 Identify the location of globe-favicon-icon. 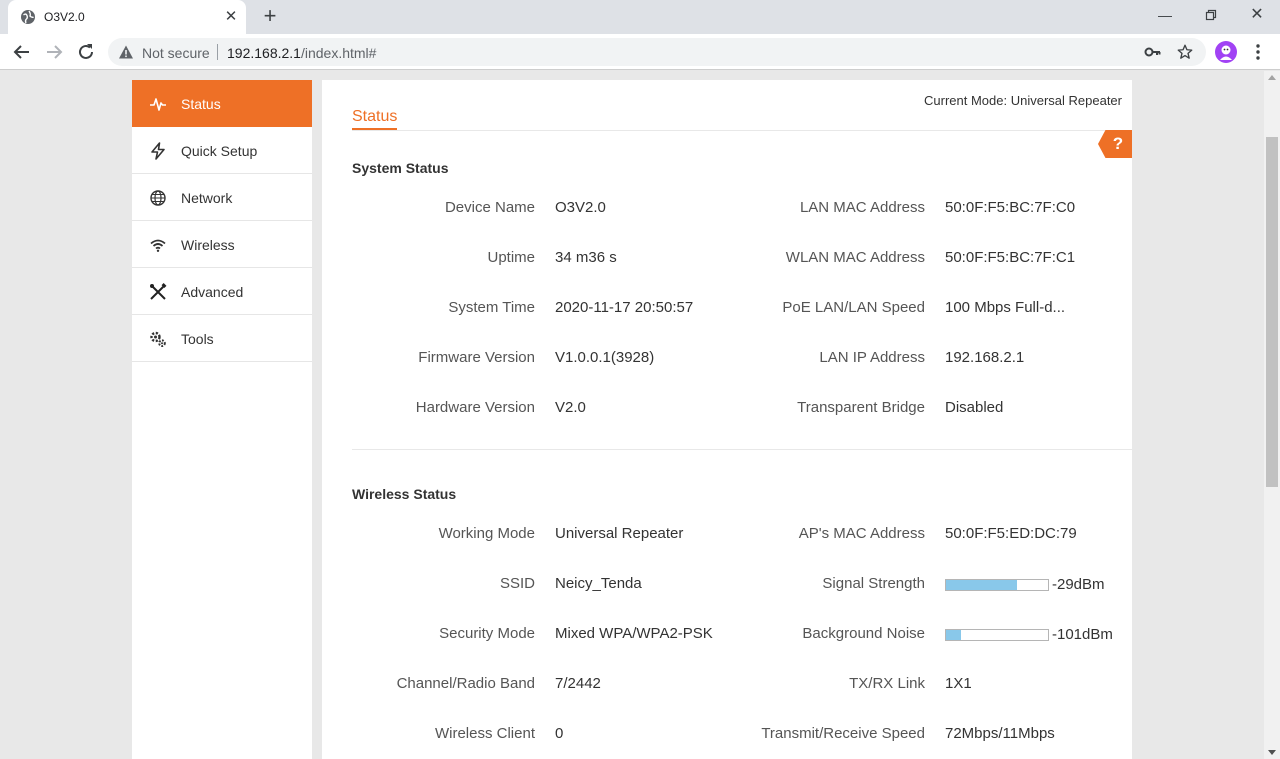
(28, 17).